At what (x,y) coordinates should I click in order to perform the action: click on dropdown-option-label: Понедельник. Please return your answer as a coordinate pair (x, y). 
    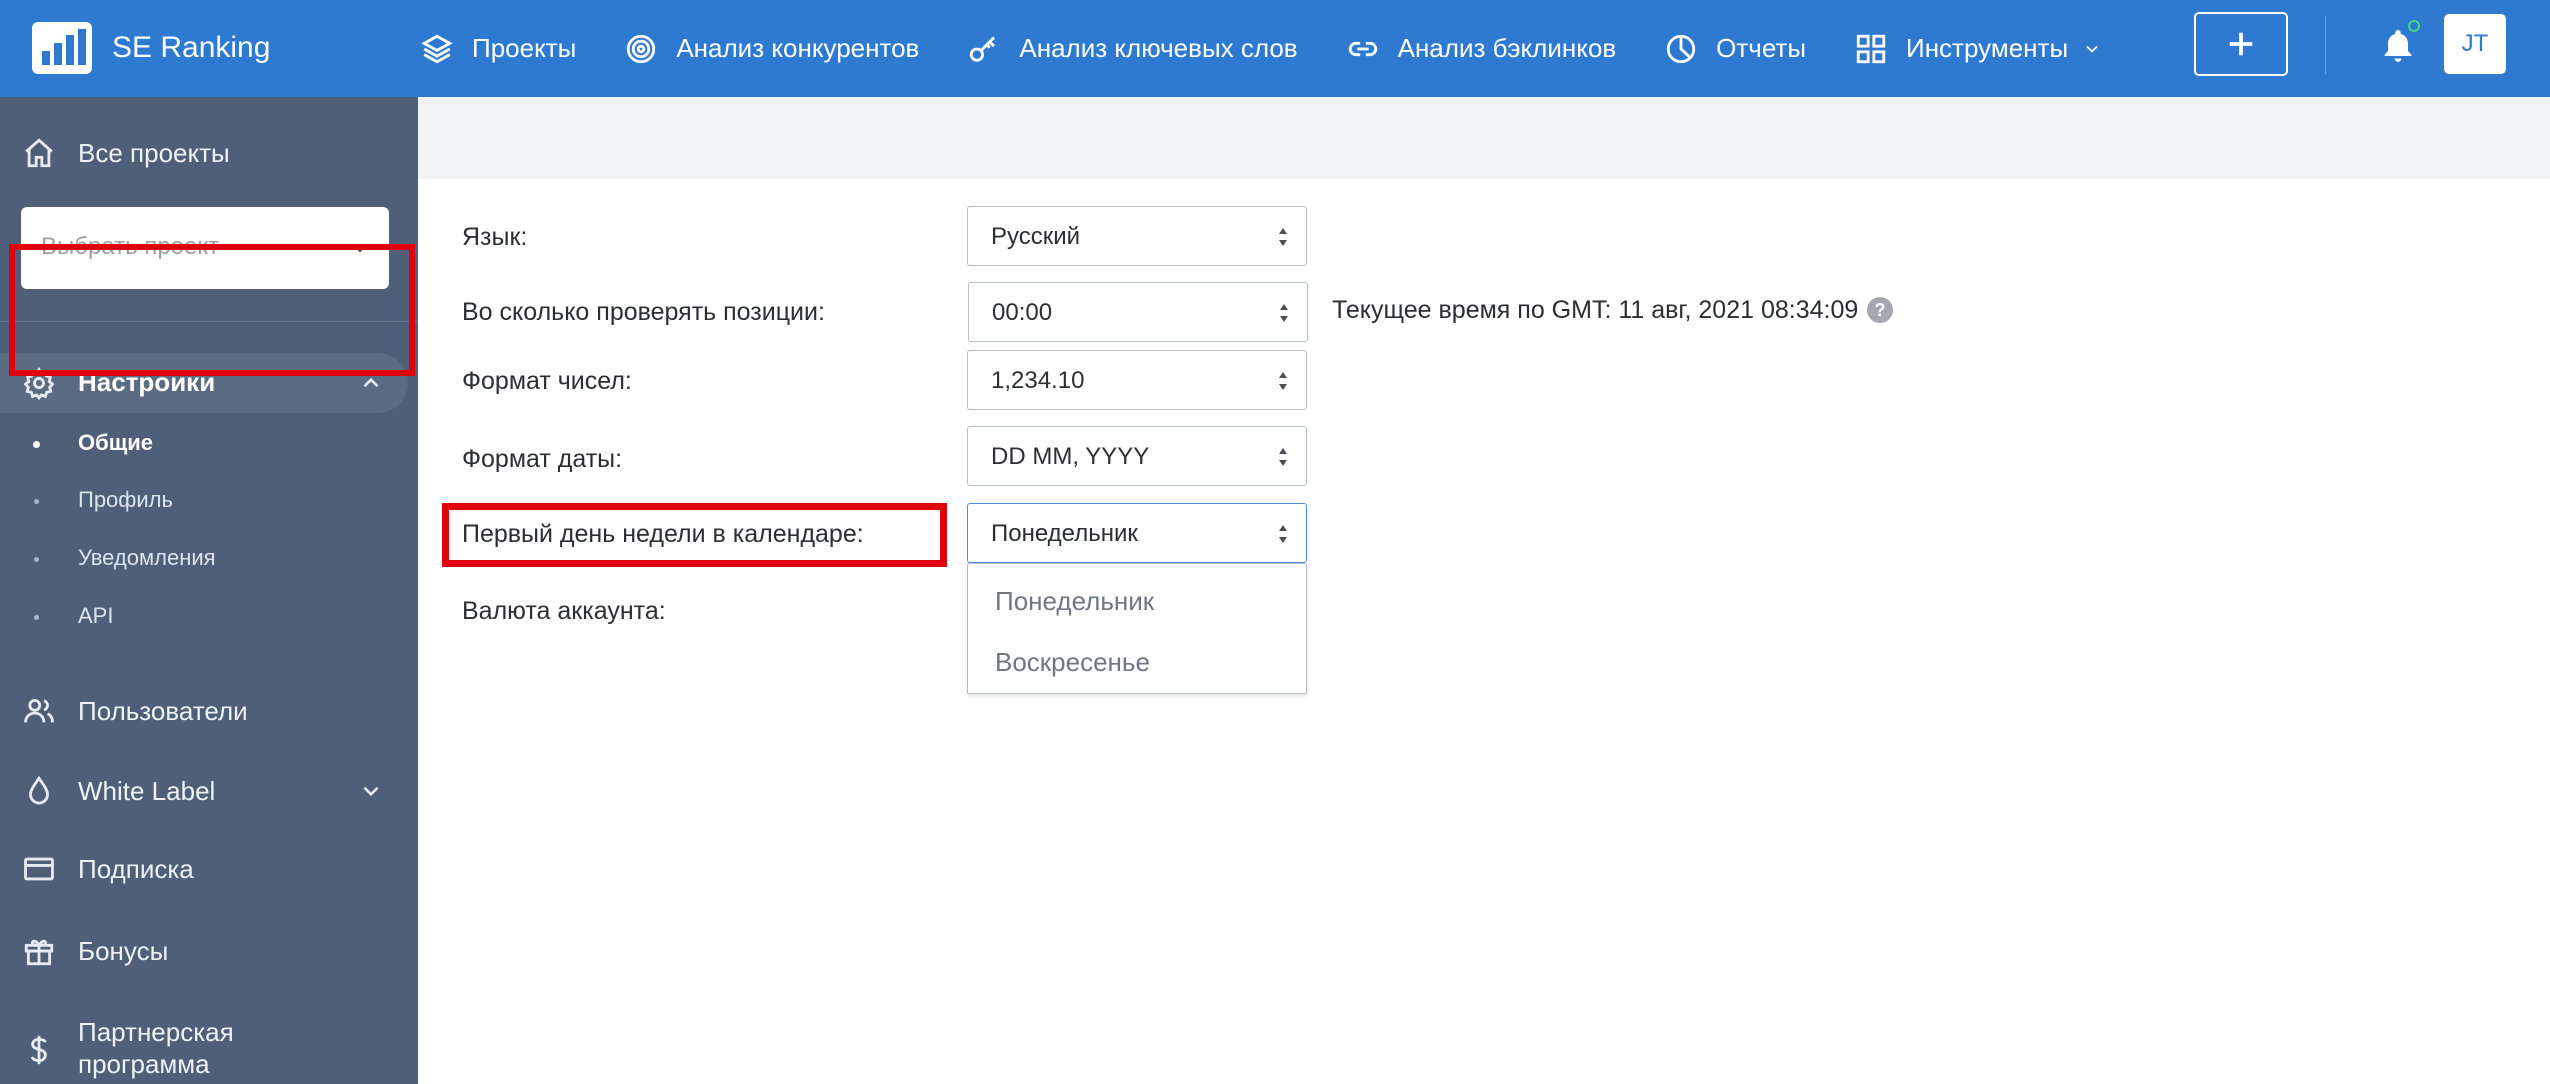
    Looking at the image, I should click on (1075, 601).